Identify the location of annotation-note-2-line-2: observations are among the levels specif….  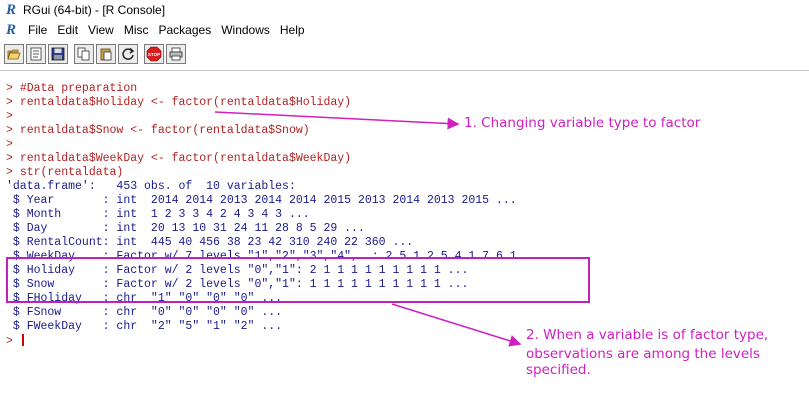
(643, 362).